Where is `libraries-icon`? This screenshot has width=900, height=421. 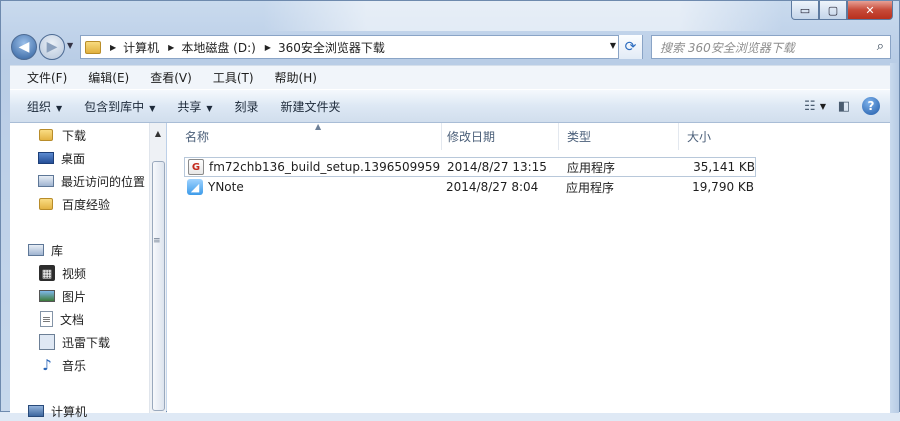 libraries-icon is located at coordinates (36, 250).